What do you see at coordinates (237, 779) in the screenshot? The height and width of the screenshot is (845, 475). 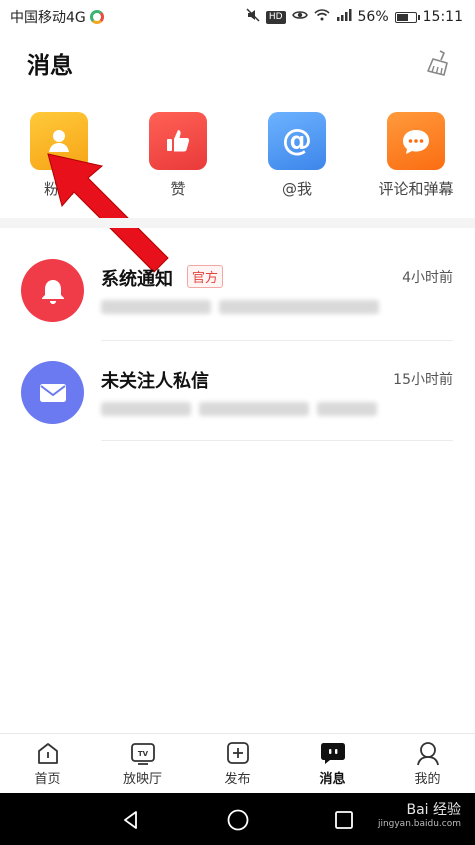 I see `nav-label: 发布` at bounding box center [237, 779].